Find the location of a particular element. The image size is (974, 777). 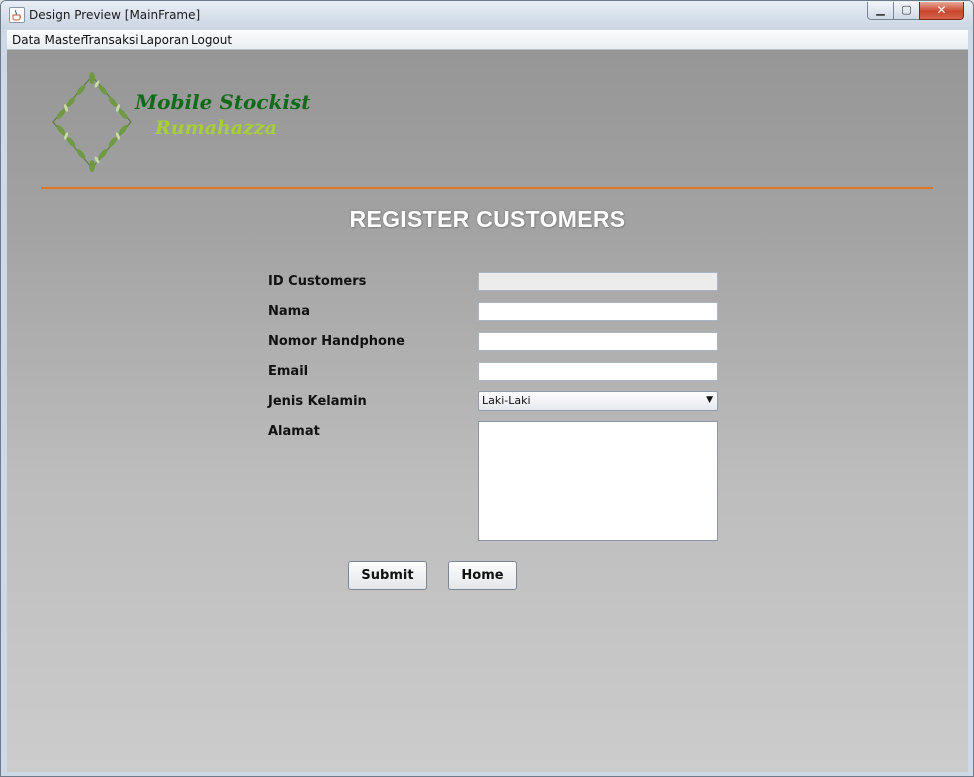

leaf-wreath-icon is located at coordinates (92, 122).